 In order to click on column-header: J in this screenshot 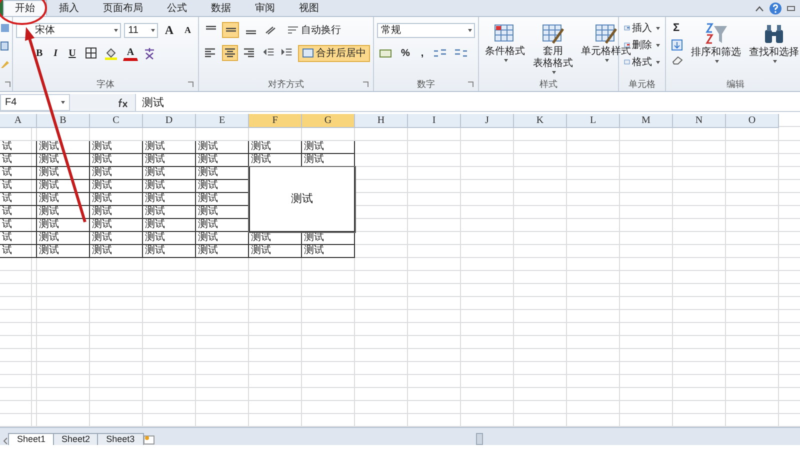, I will do `click(487, 121)`.